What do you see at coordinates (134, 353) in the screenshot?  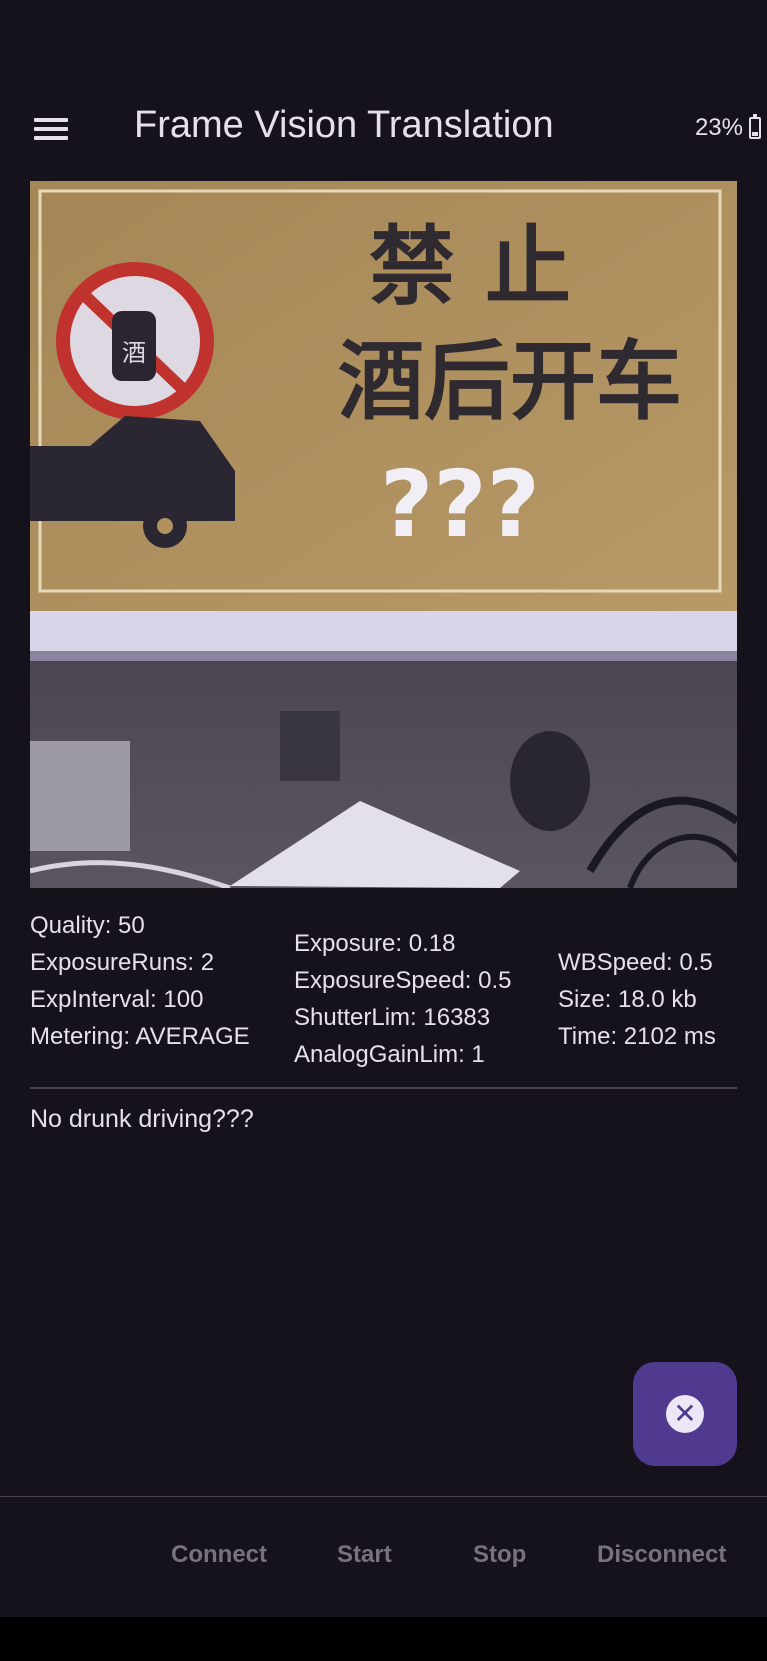 I see `badge-char: 酒` at bounding box center [134, 353].